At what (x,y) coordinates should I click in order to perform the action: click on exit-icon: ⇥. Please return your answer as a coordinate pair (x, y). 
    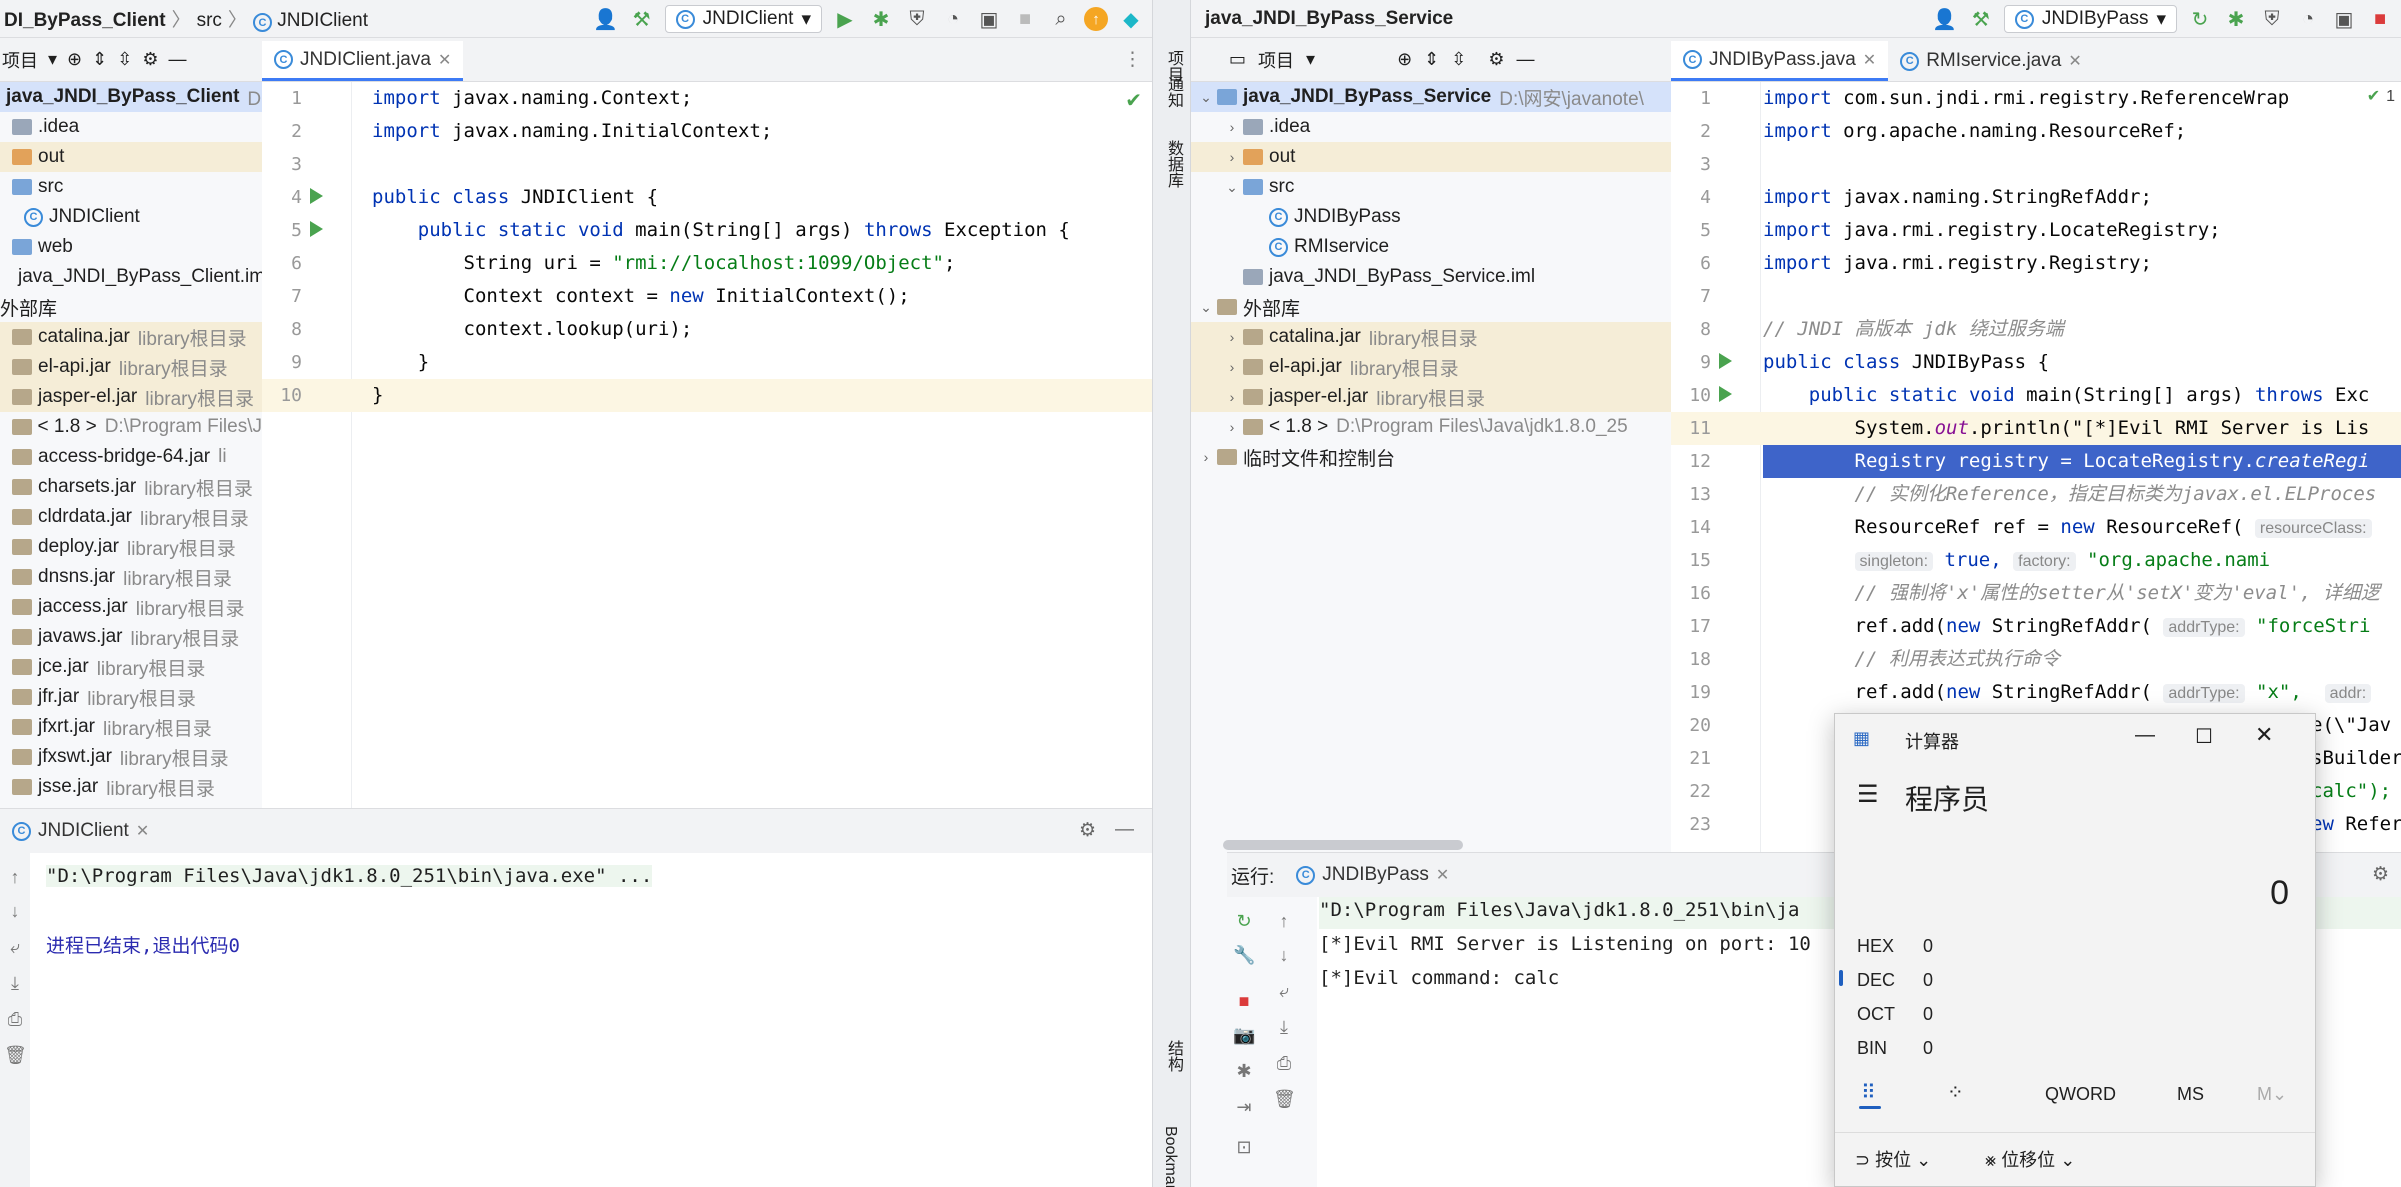
    Looking at the image, I should click on (1244, 1108).